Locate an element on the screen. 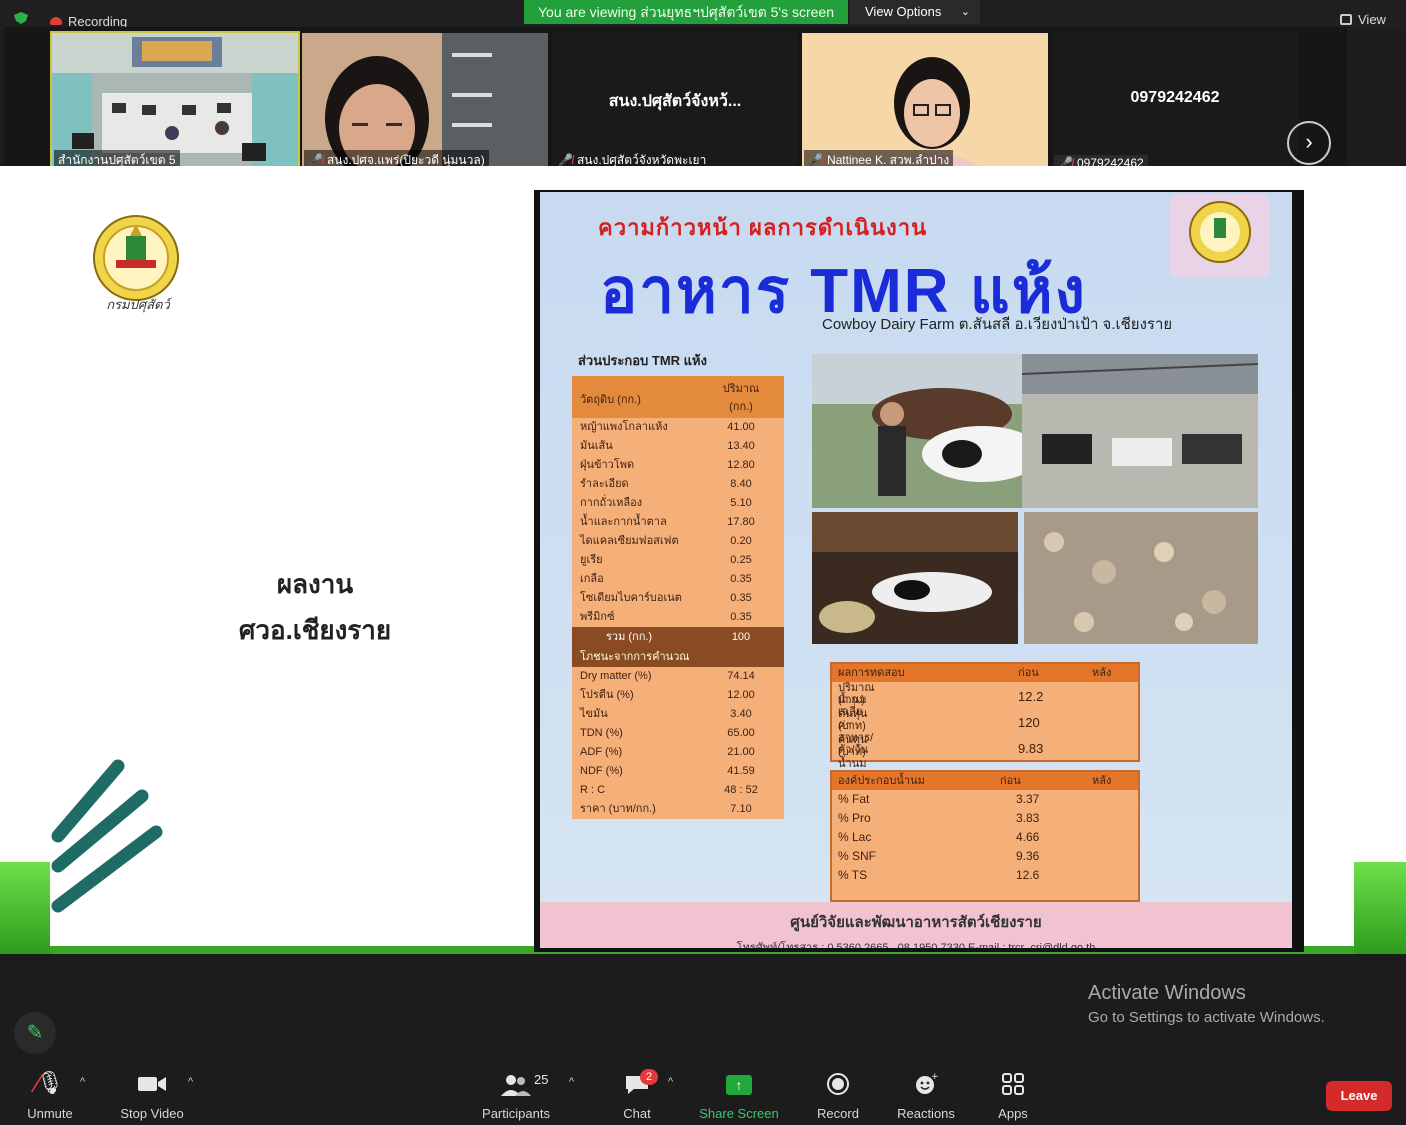 The height and width of the screenshot is (1125, 1406). column-header: หลัง is located at coordinates (1102, 673).